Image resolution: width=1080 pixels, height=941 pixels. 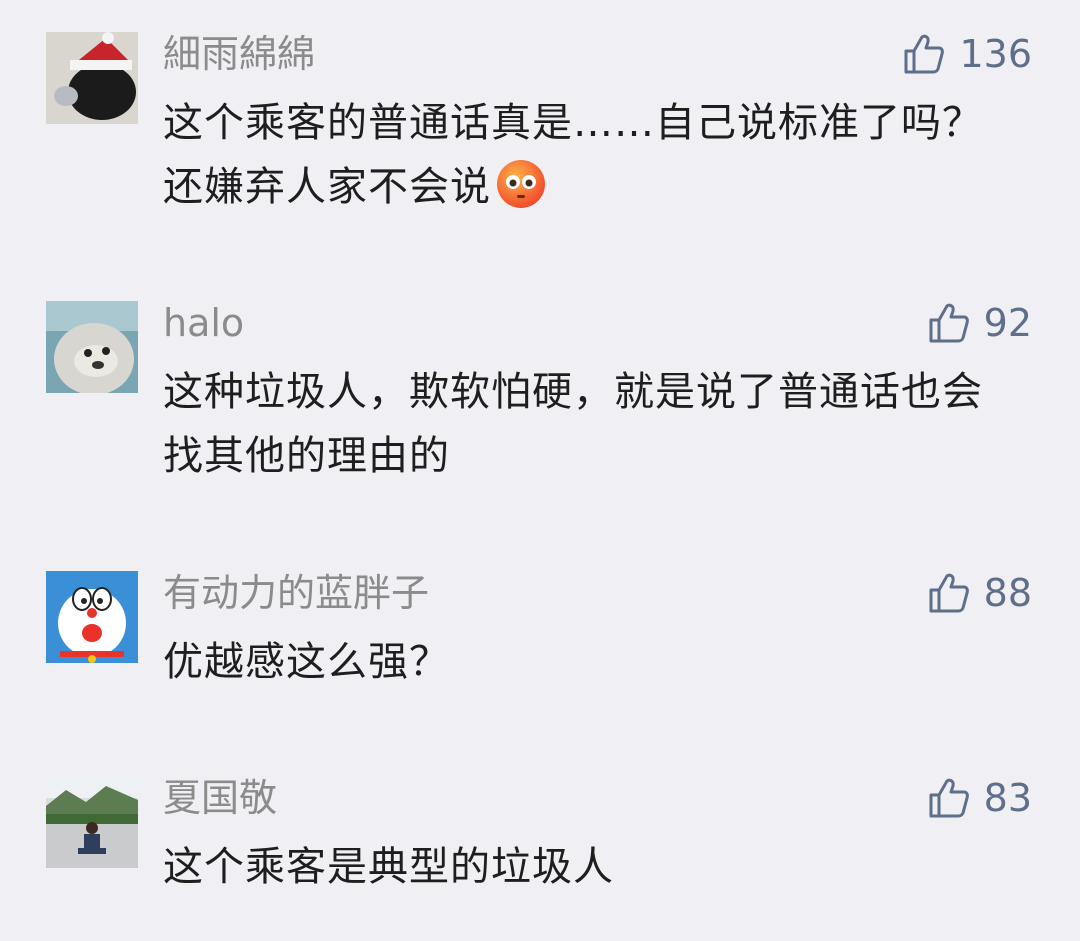 I want to click on username: 夏国敬, so click(x=220, y=798).